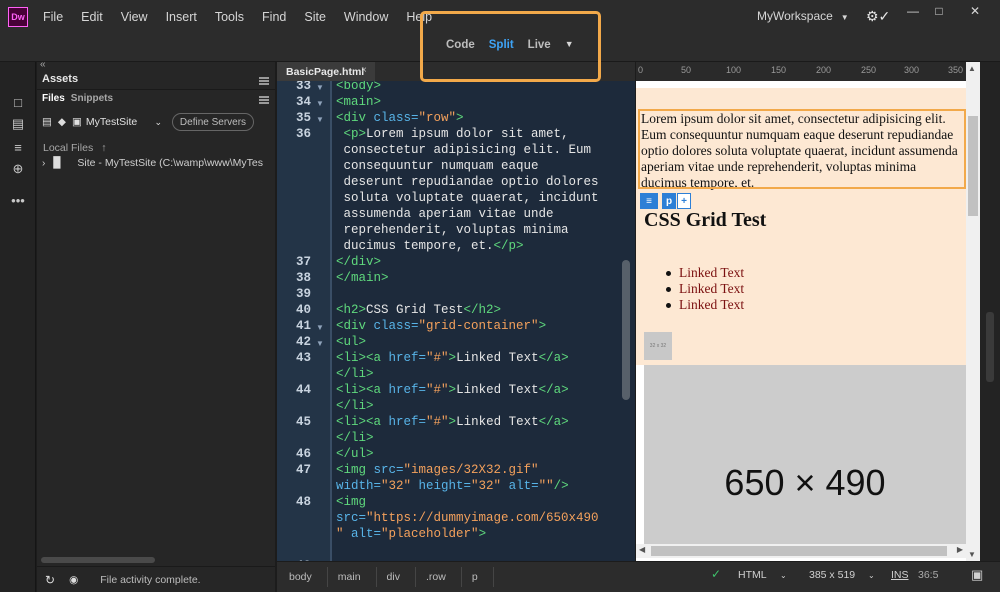  What do you see at coordinates (801, 551) in the screenshot?
I see `live-horizontal-scrollbar: ◀ ▶` at bounding box center [801, 551].